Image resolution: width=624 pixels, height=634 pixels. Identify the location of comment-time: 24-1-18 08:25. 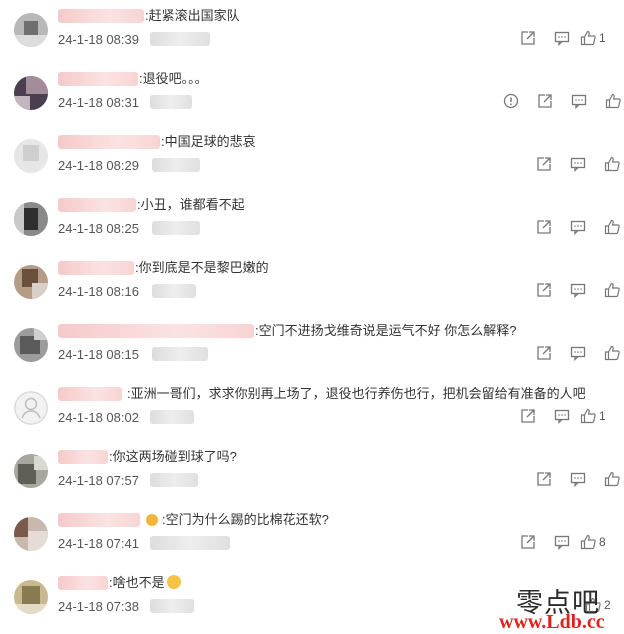
(98, 228).